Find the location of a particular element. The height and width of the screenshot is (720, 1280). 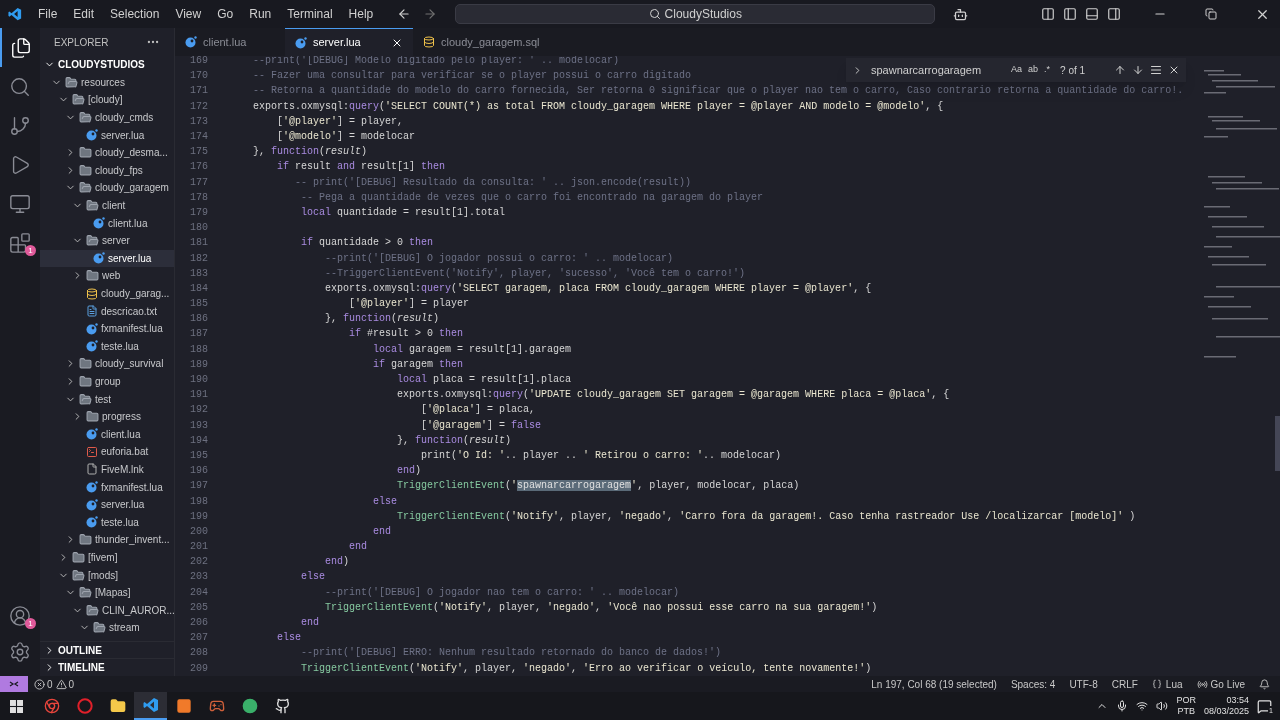

terminal-icon is located at coordinates (92, 451).